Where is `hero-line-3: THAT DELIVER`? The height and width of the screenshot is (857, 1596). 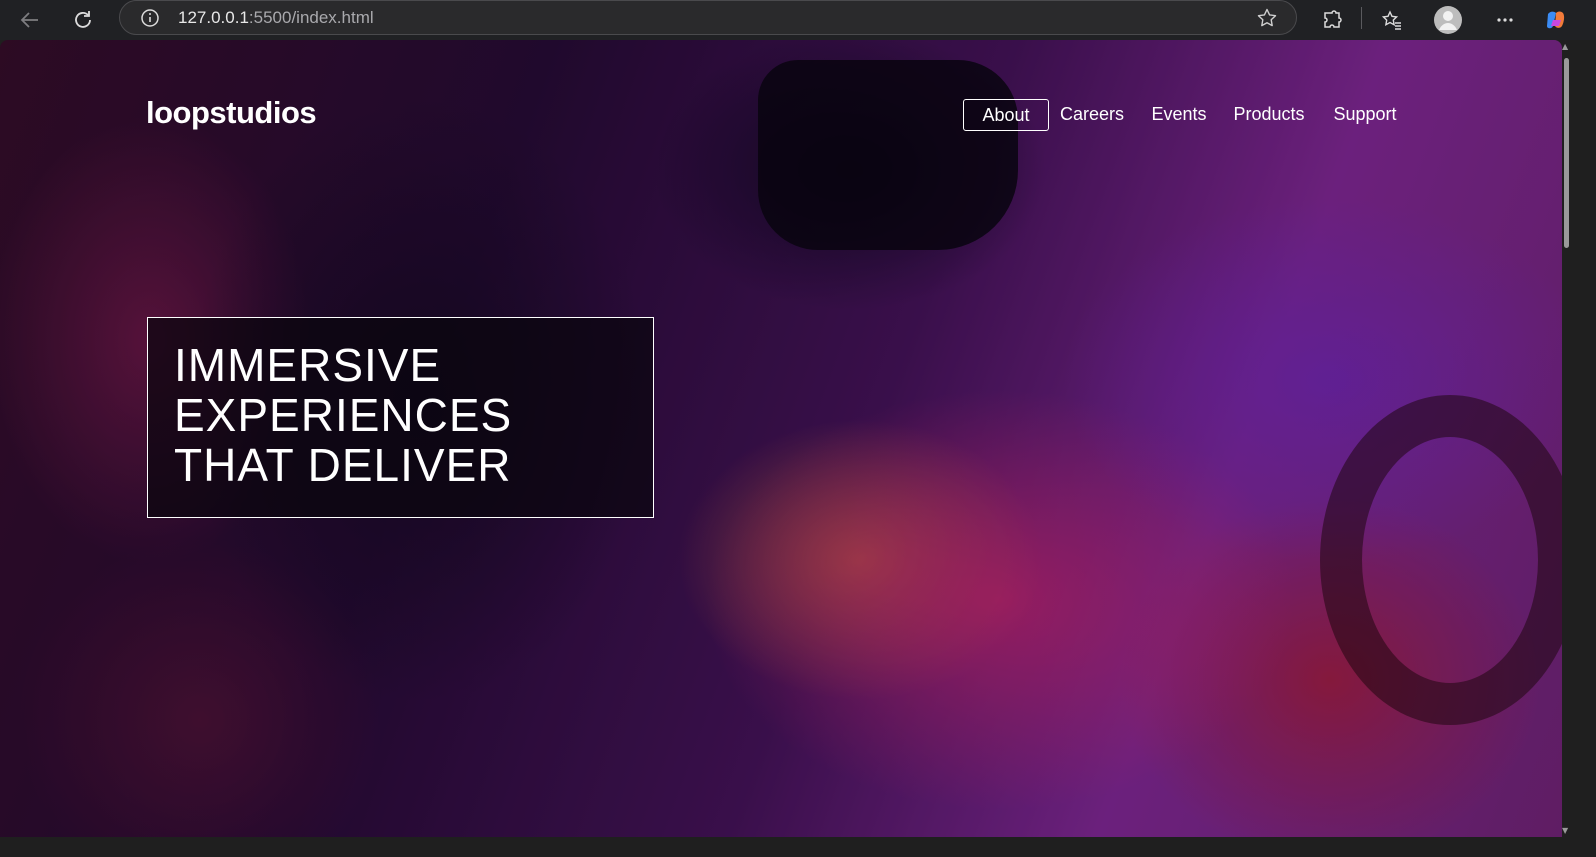 hero-line-3: THAT DELIVER is located at coordinates (343, 465).